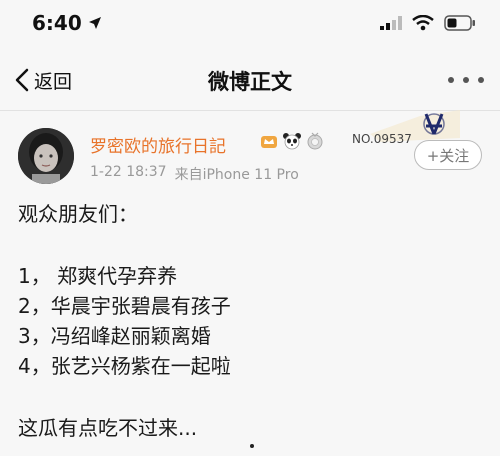 The width and height of the screenshot is (500, 456). Describe the element at coordinates (423, 23) in the screenshot. I see `wifi-icon` at that location.